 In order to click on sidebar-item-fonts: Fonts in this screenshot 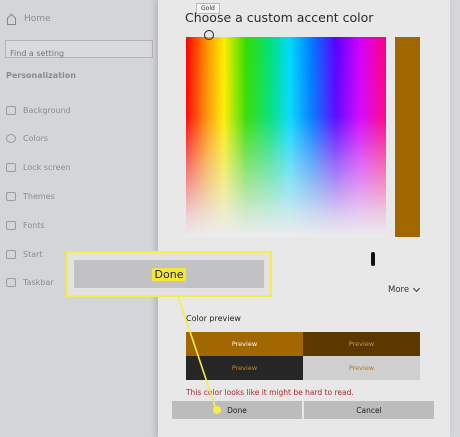, I will do `click(25, 225)`.